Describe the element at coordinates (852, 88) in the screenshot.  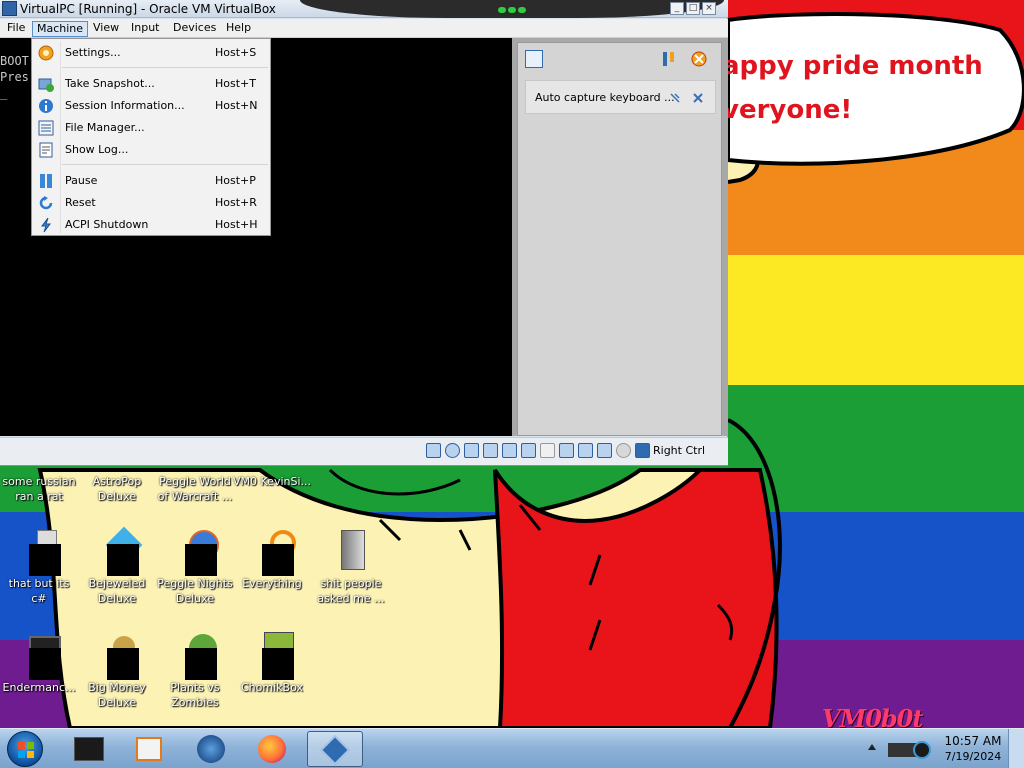
I see `speech-bubble-text: appy pride month veryone!` at that location.